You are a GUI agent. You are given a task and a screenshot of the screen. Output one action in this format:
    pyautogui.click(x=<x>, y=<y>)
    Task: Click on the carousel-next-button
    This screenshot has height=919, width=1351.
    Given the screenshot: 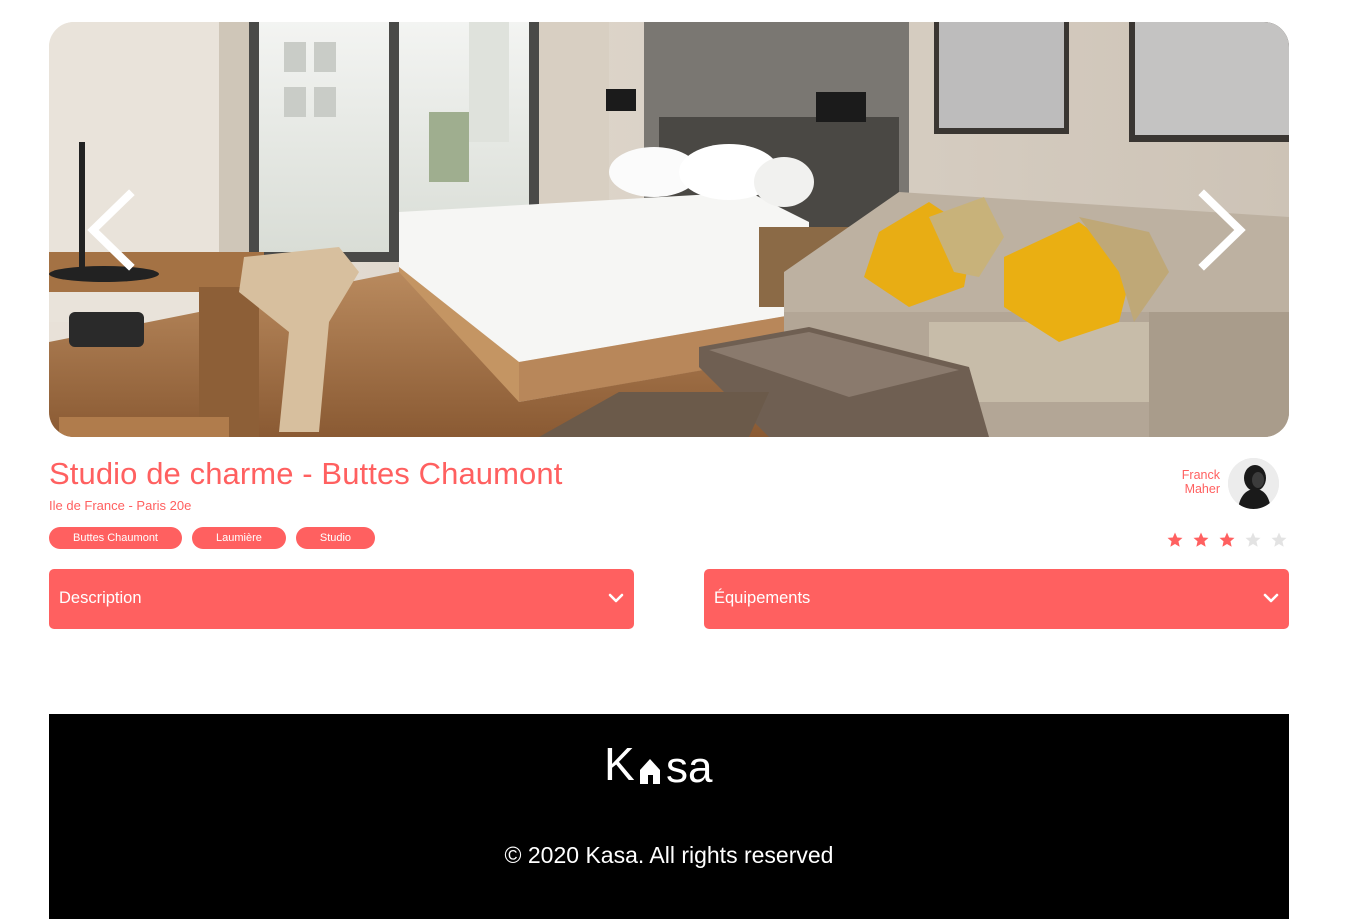 What is the action you would take?
    pyautogui.click(x=1222, y=230)
    